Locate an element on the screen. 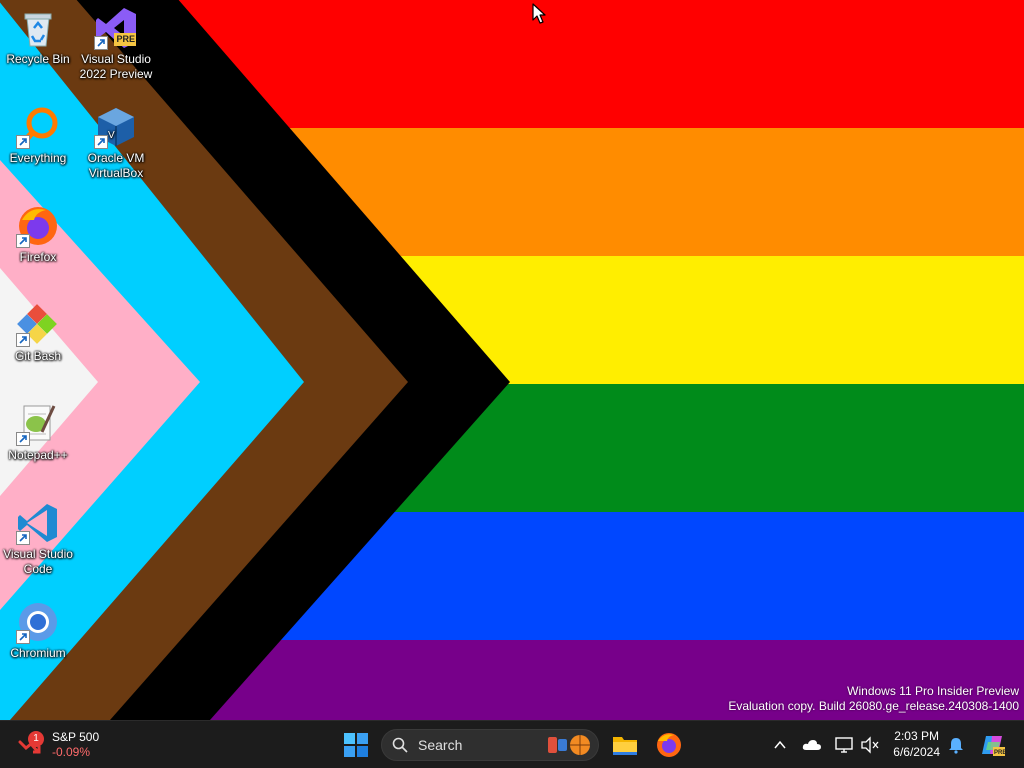  widget-change: -0.09% is located at coordinates (71, 752).